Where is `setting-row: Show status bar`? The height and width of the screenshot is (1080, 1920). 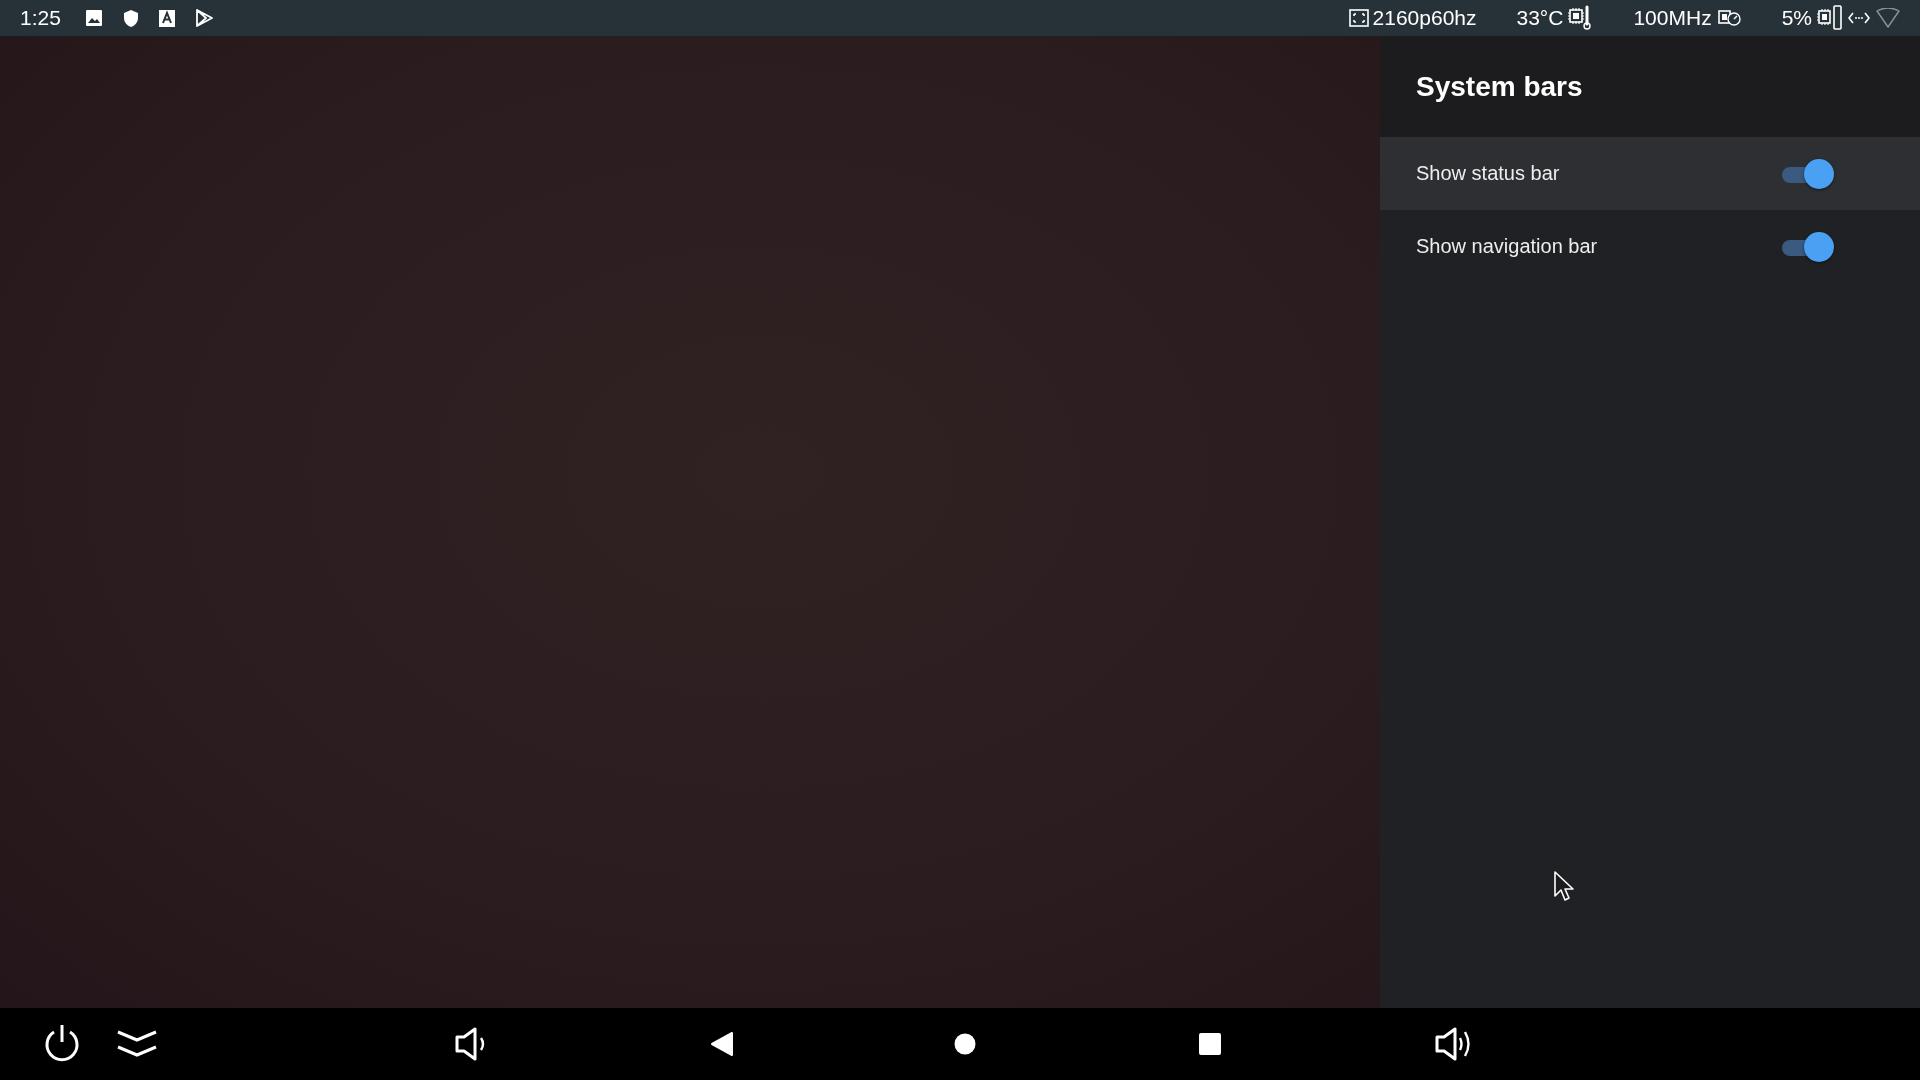
setting-row: Show status bar is located at coordinates (1650, 173).